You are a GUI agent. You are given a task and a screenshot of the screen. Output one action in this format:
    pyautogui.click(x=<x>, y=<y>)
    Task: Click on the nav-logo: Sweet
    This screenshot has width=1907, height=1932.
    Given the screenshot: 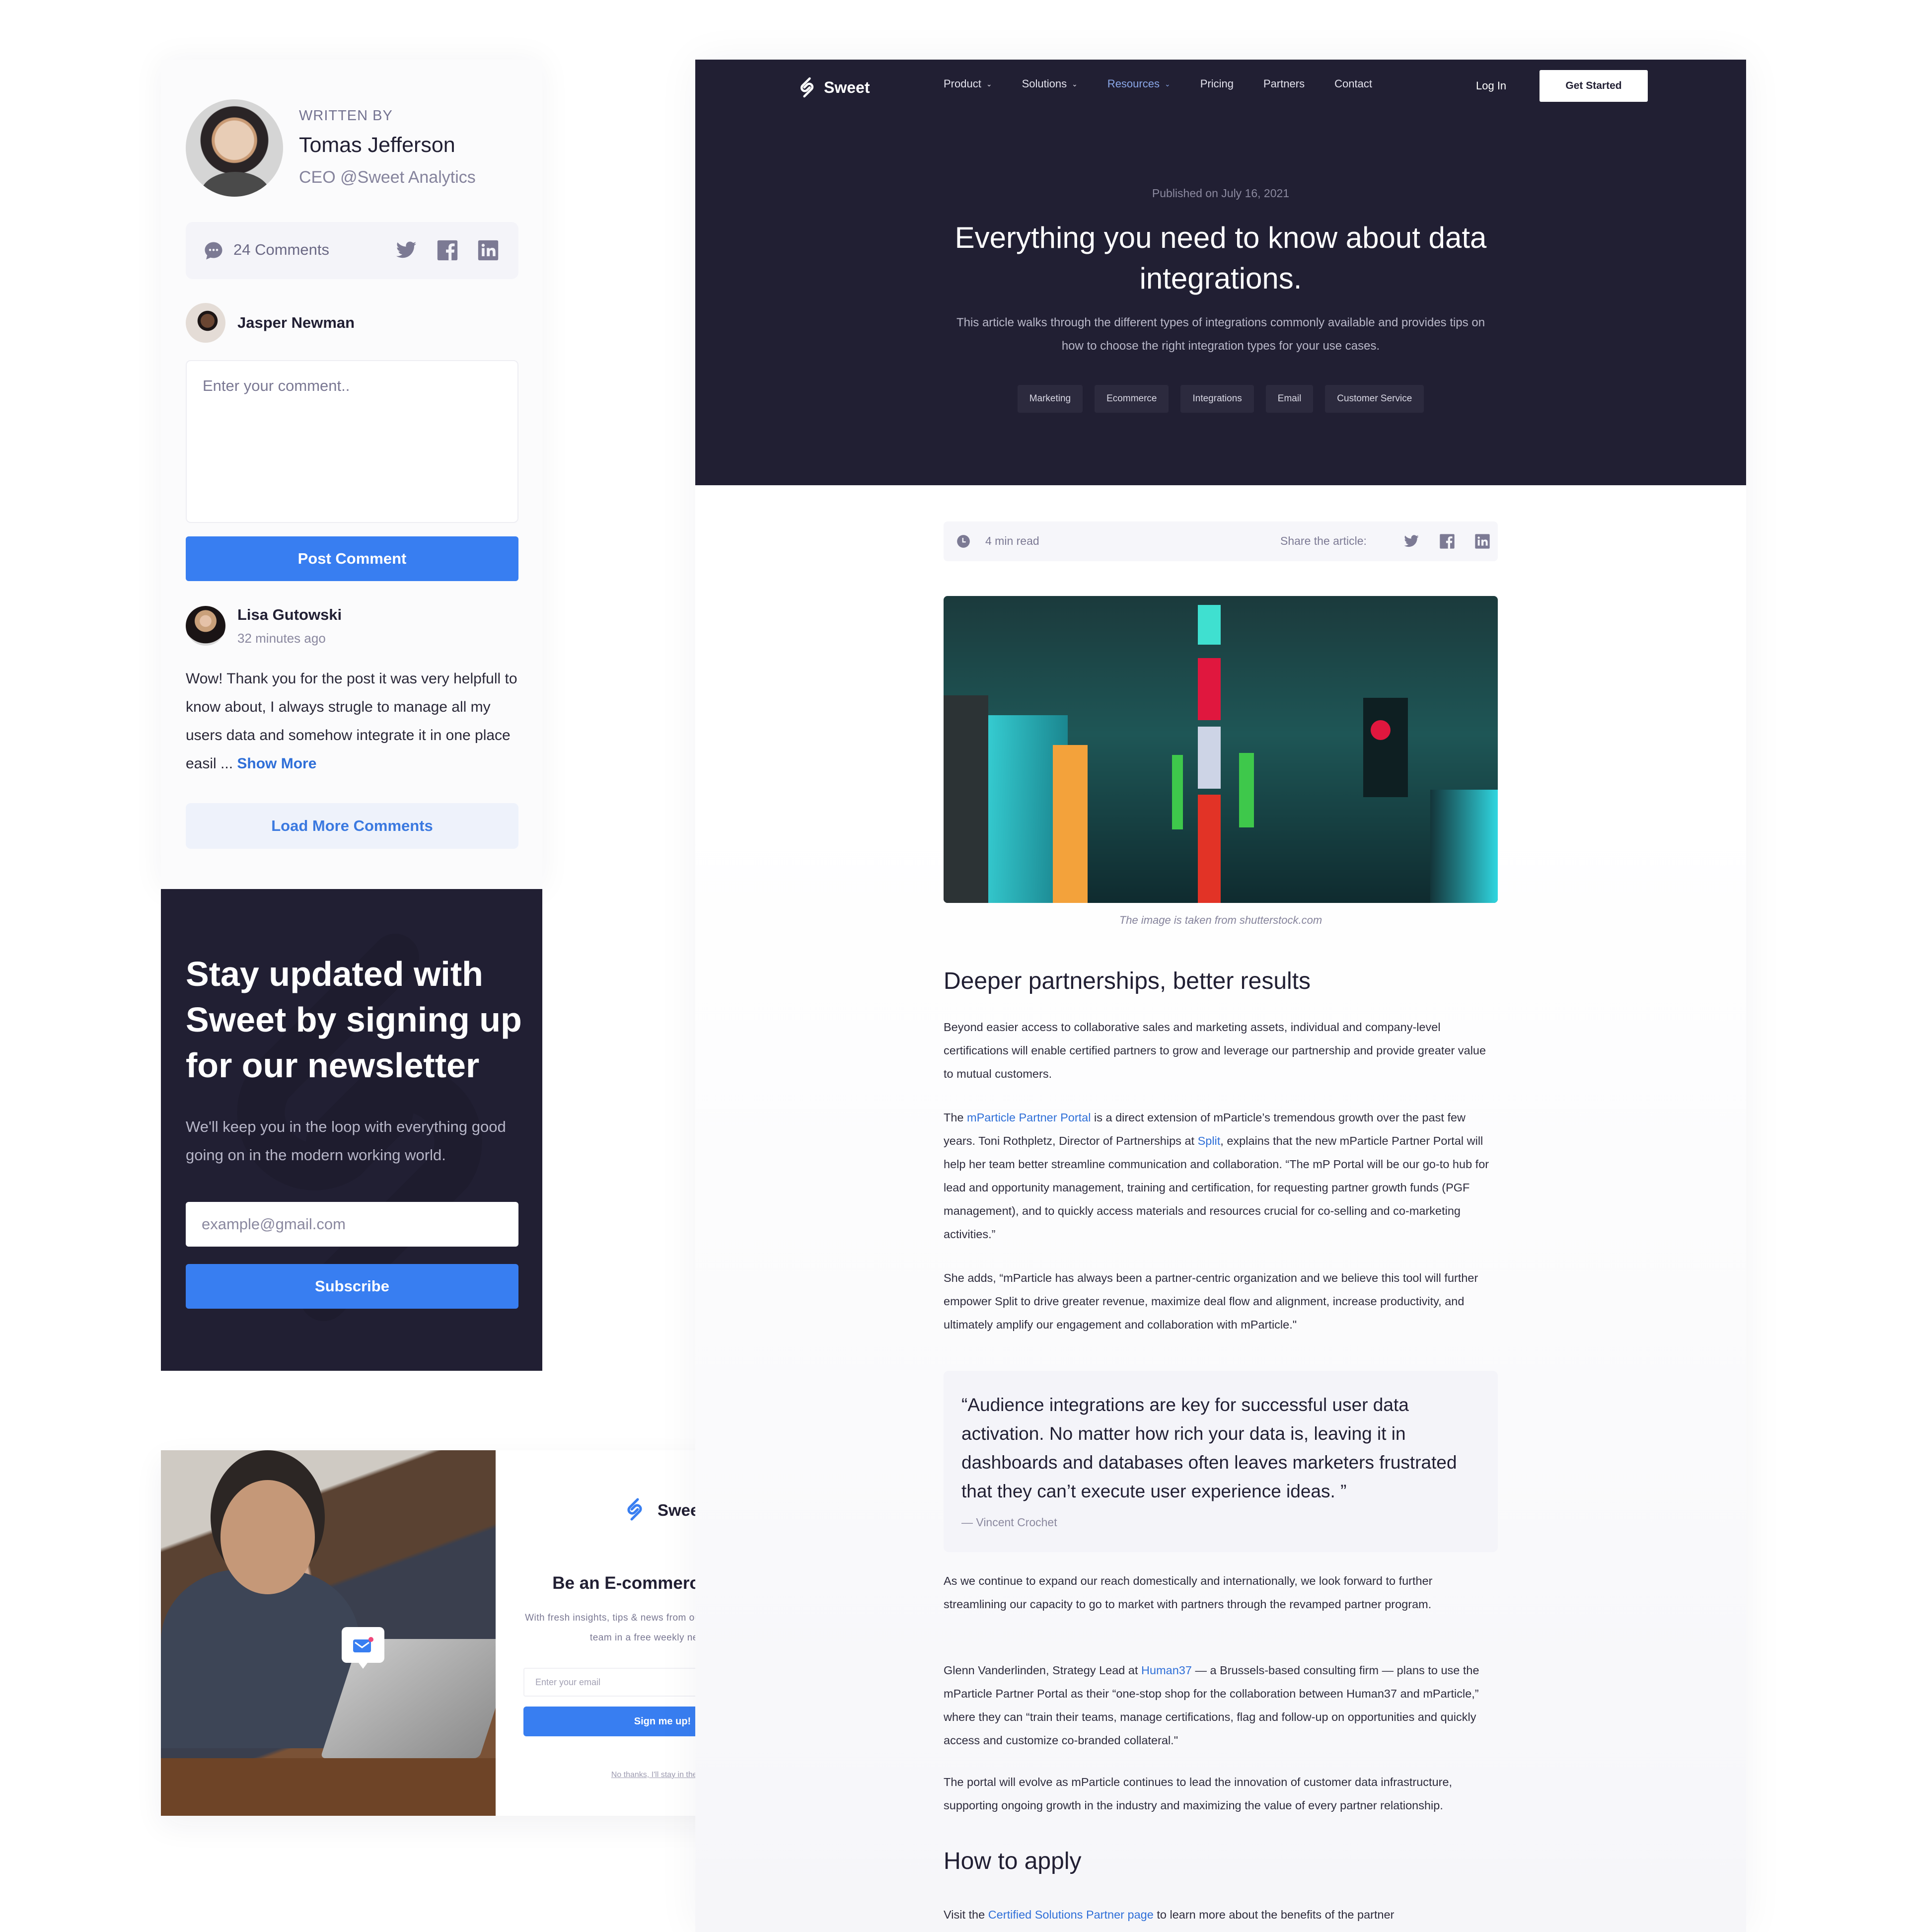 What is the action you would take?
    pyautogui.click(x=834, y=87)
    